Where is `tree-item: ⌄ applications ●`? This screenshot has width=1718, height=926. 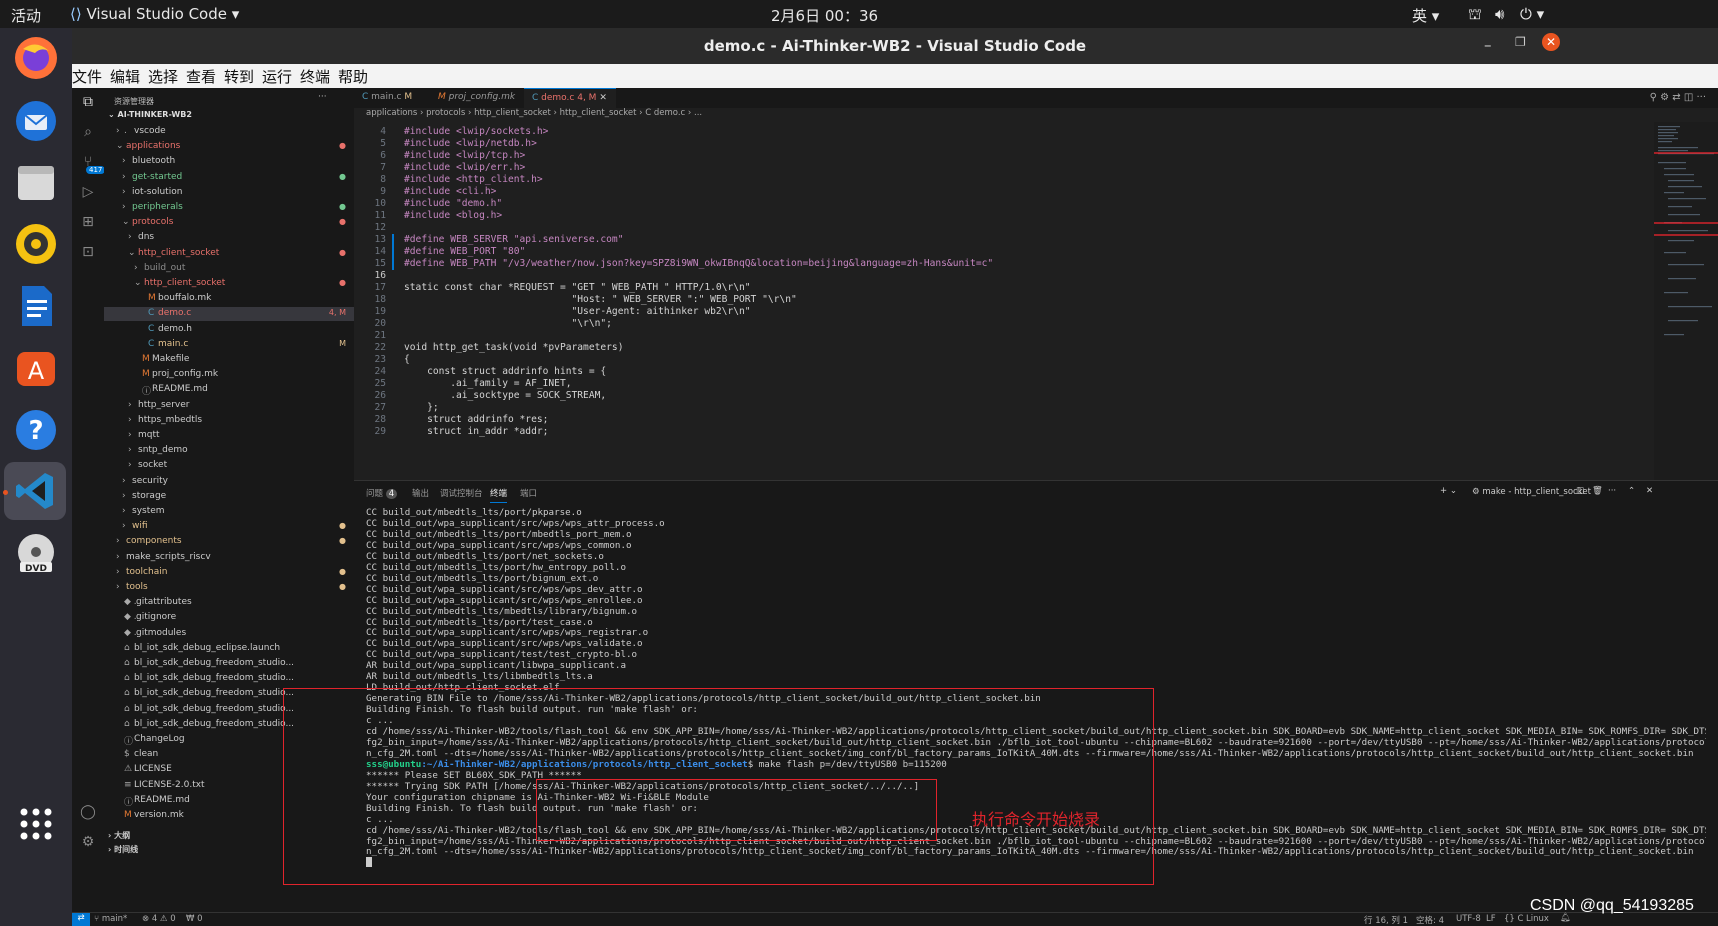 tree-item: ⌄ applications ● is located at coordinates (229, 147).